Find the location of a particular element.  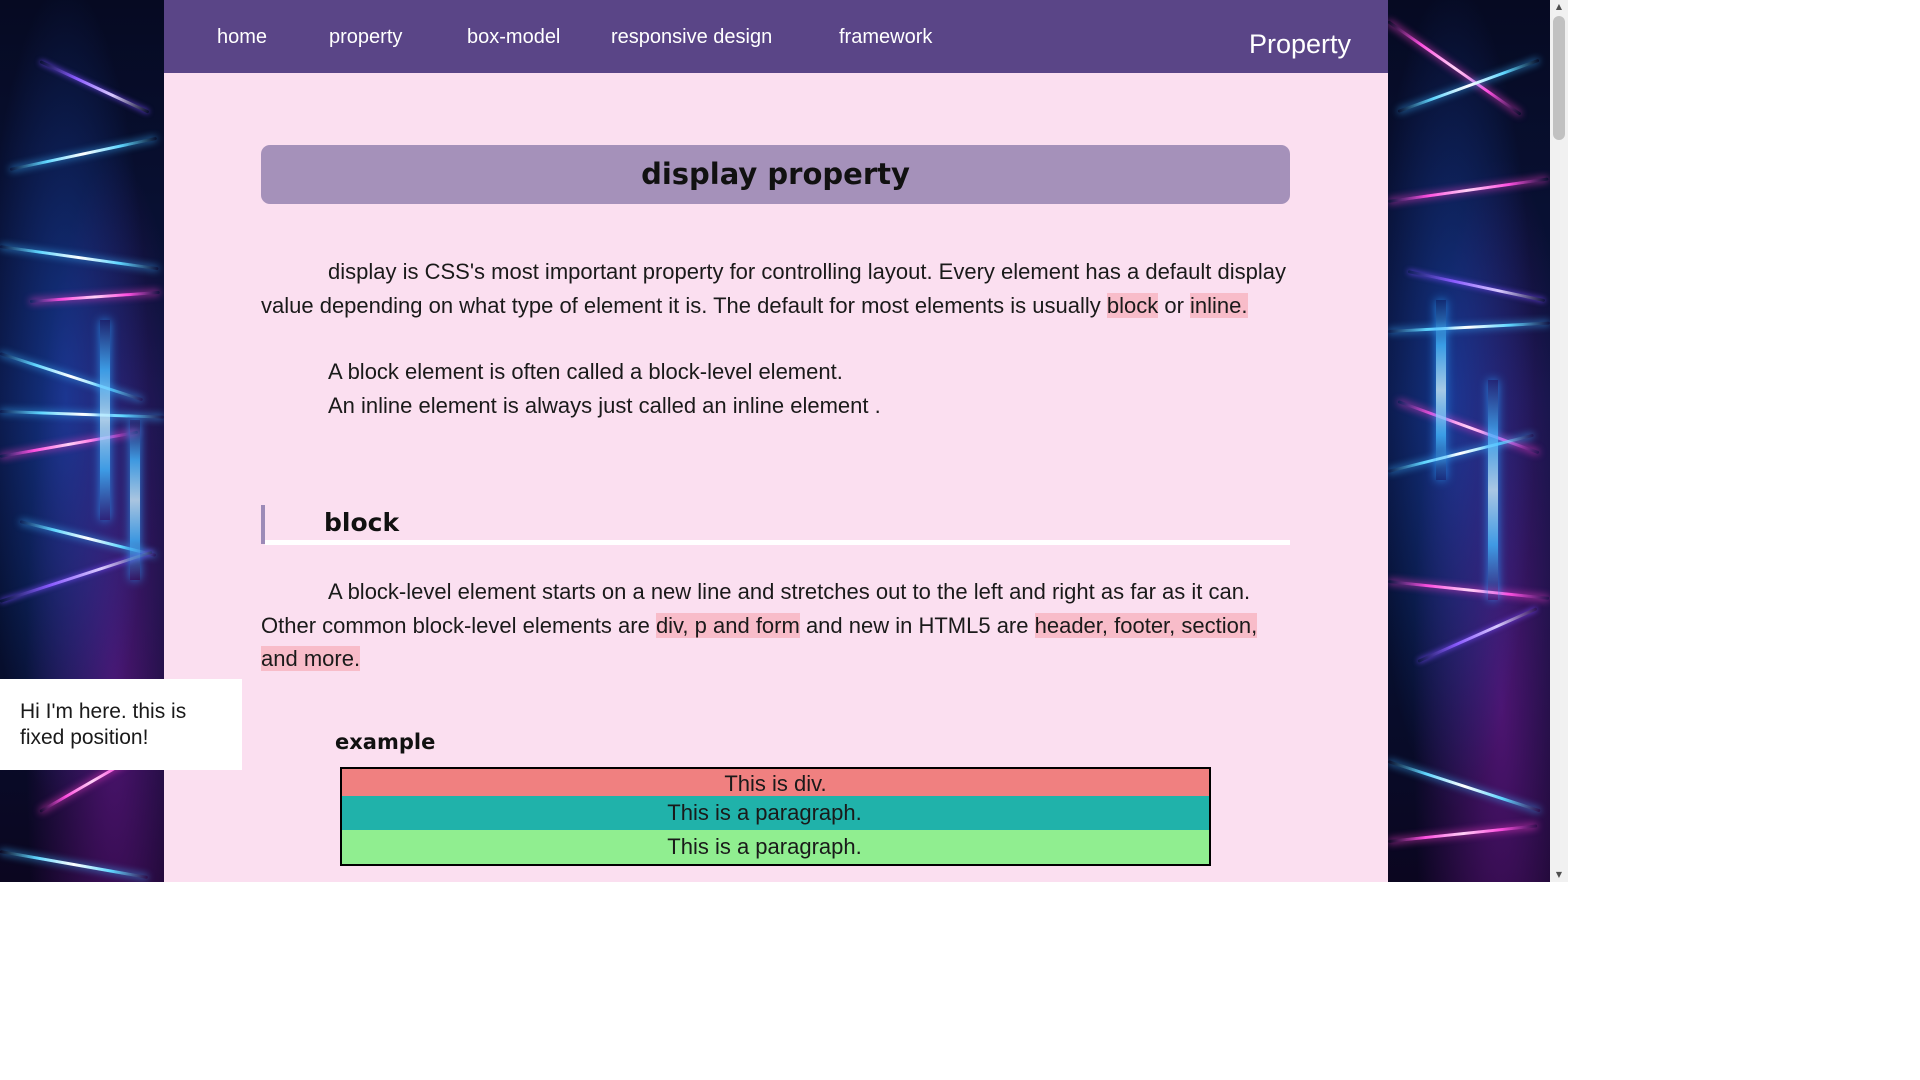

example-paragraph-1: This is a paragraph. is located at coordinates (775, 813).